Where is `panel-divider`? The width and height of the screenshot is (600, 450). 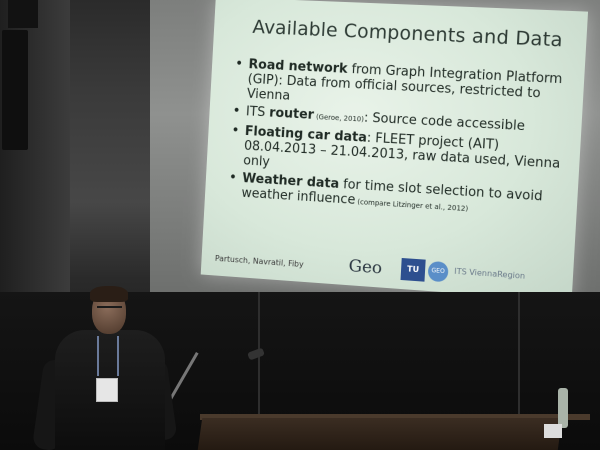
panel-divider is located at coordinates (519, 357).